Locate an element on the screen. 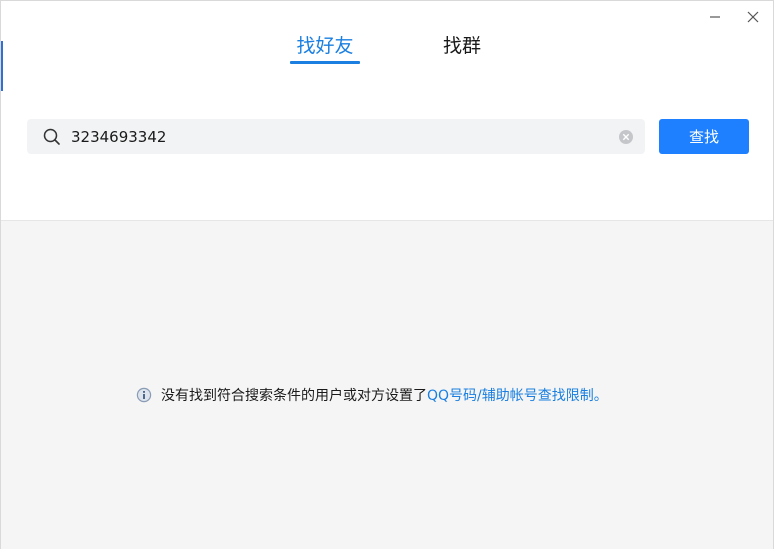 The height and width of the screenshot is (549, 774). info-icon is located at coordinates (144, 395).